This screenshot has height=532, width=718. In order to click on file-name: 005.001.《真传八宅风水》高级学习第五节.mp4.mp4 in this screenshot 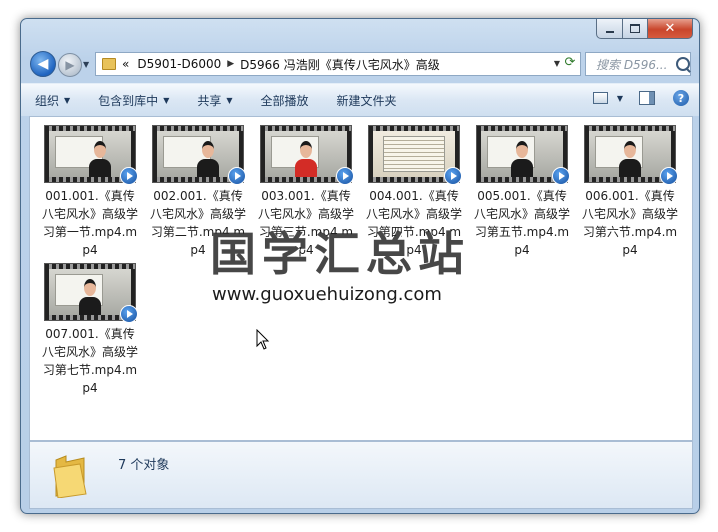, I will do `click(521, 223)`.